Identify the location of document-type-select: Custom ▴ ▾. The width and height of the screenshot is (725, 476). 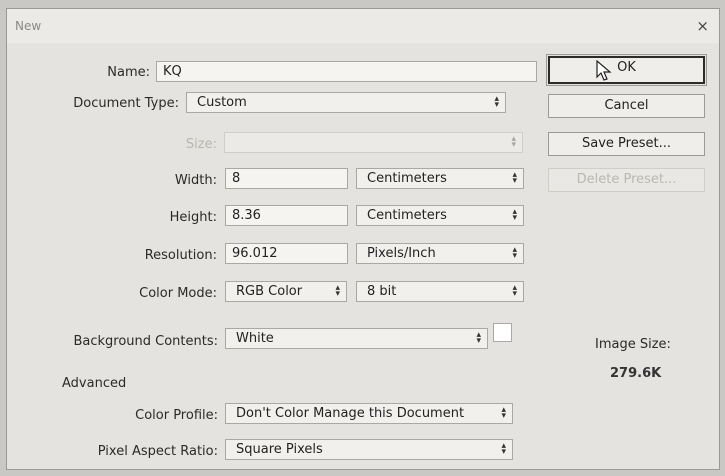
(346, 102).